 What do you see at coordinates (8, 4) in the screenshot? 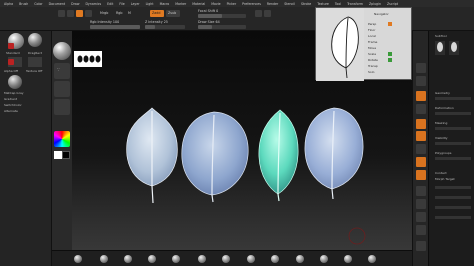
I see `menu-item-alpha: Alpha` at bounding box center [8, 4].